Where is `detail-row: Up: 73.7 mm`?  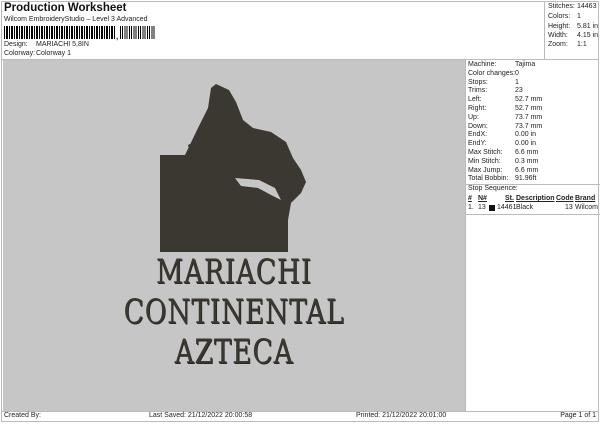 detail-row: Up: 73.7 mm is located at coordinates (505, 117).